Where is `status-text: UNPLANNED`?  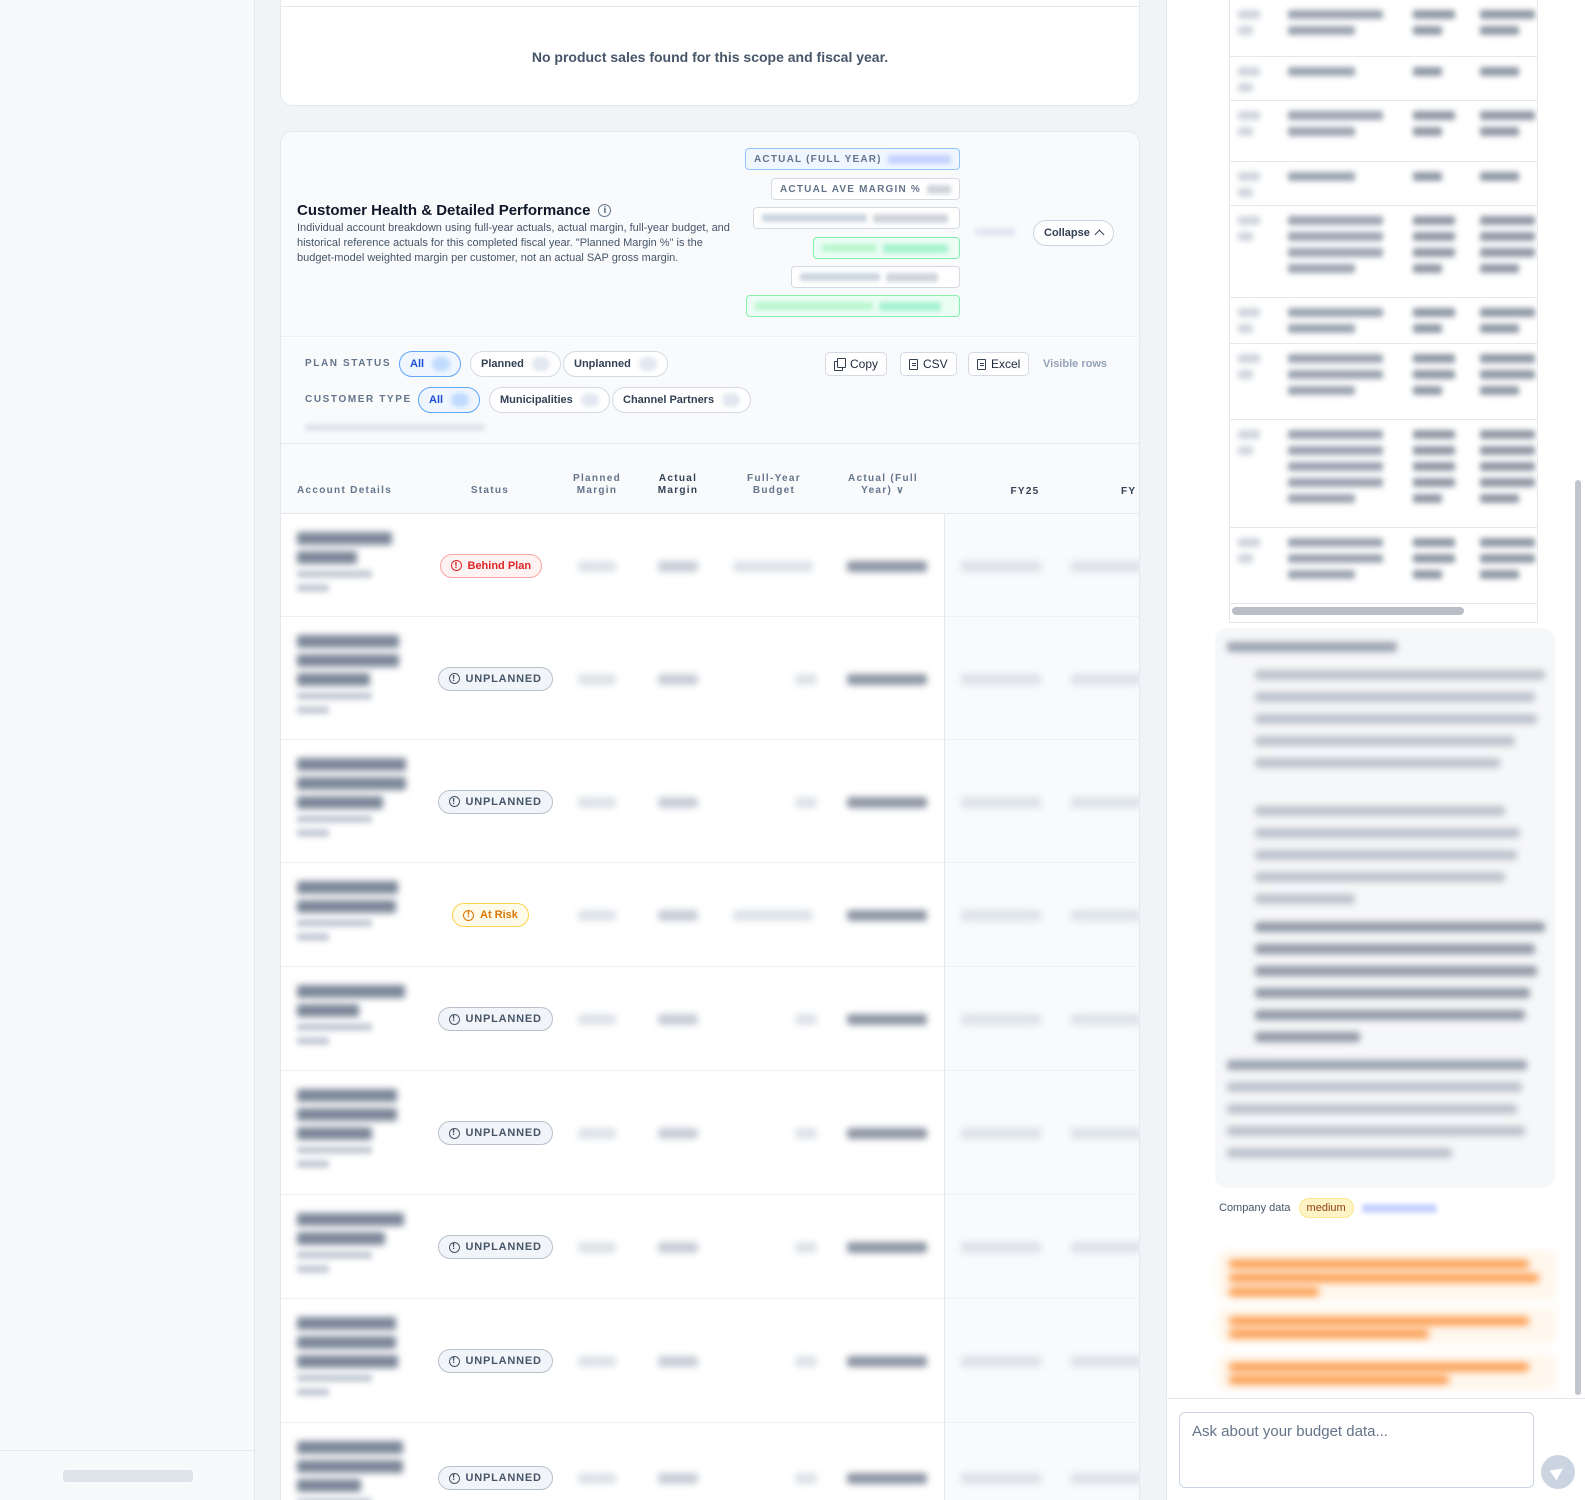 status-text: UNPLANNED is located at coordinates (503, 1361).